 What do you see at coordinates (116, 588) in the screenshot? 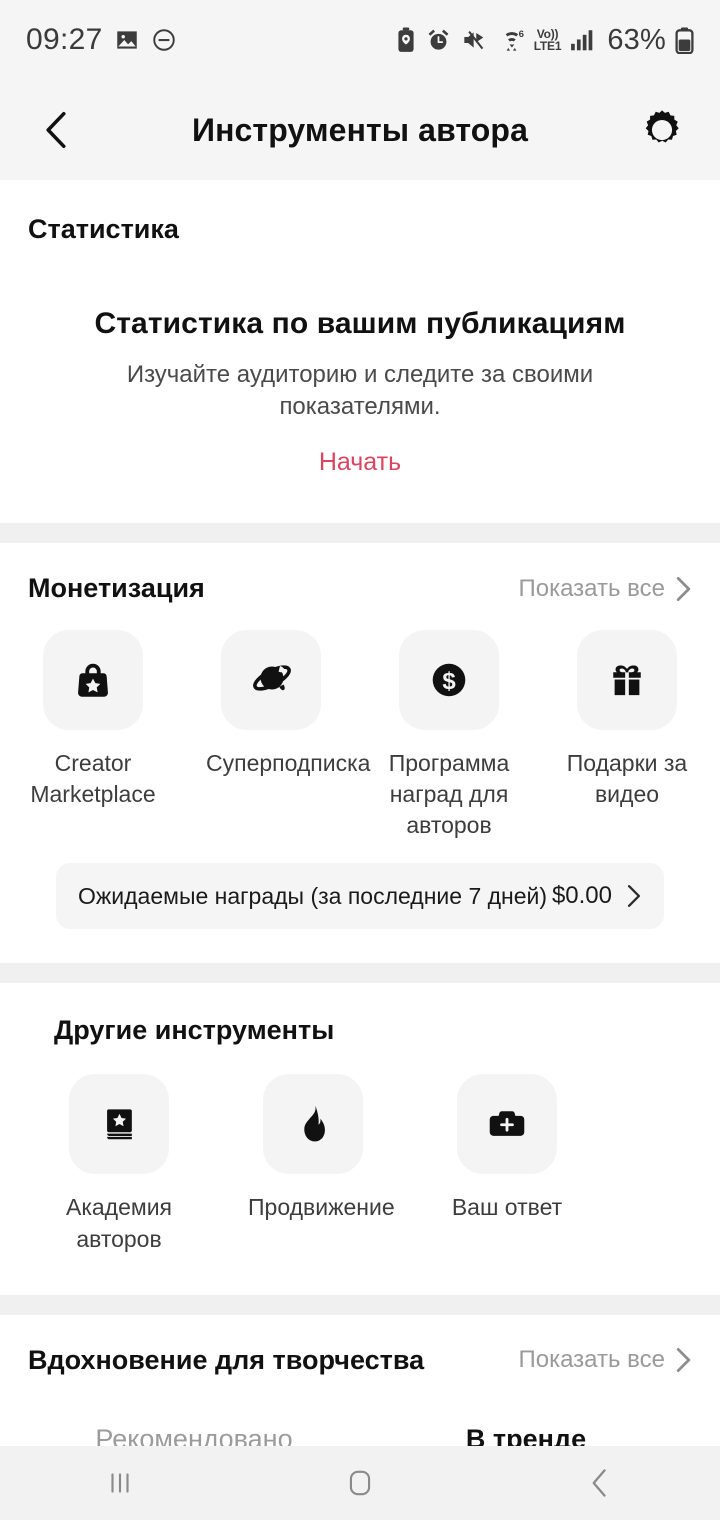
I see `monetization-section-label: Монетизация` at bounding box center [116, 588].